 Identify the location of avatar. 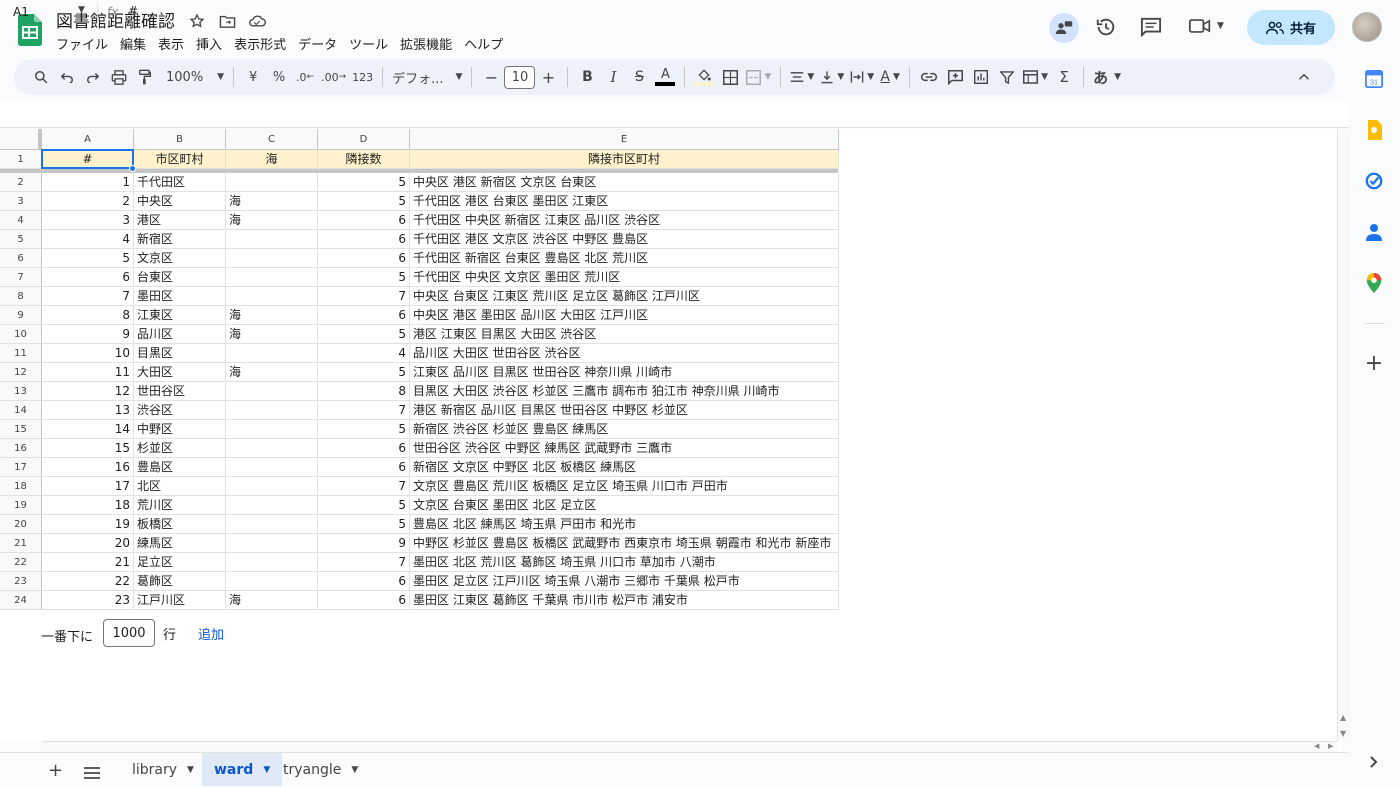
(1367, 27).